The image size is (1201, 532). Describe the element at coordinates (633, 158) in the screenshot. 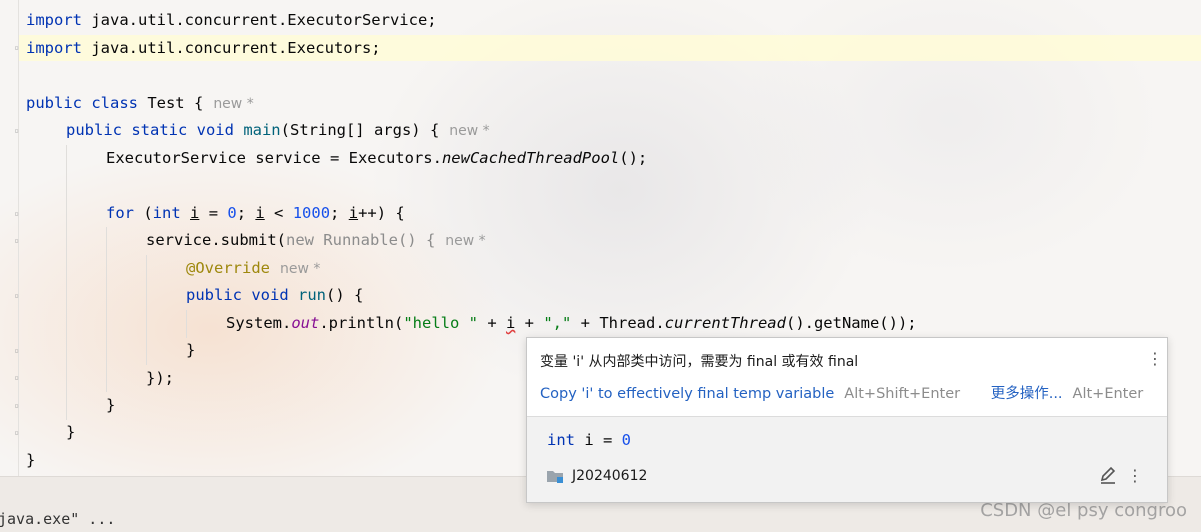

I see `code-text: ();` at that location.